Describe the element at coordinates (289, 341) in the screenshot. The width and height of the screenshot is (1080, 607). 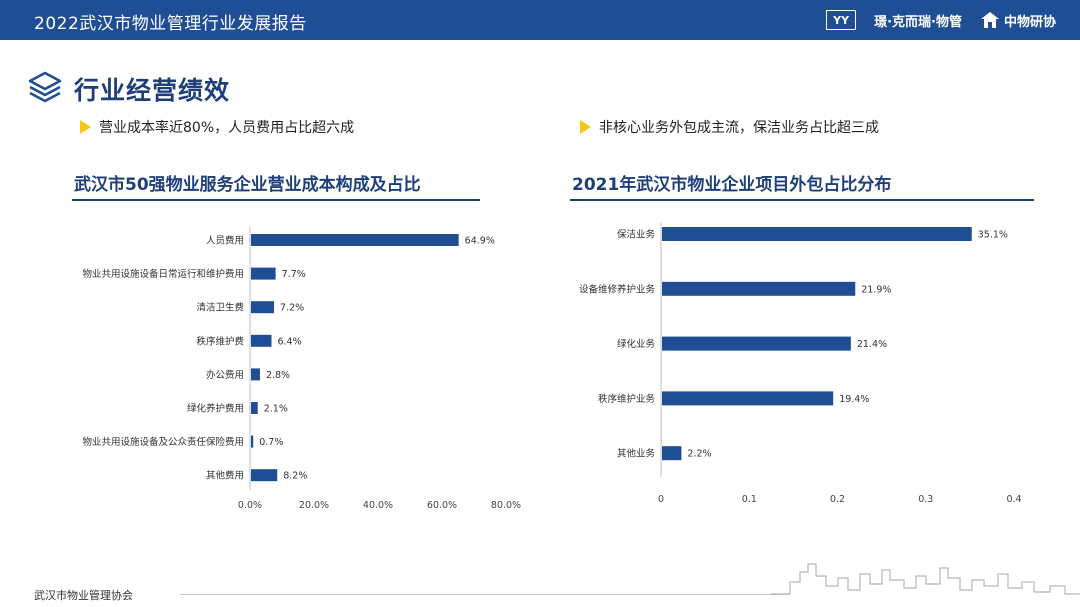
I see `data-label: 6.4%` at that location.